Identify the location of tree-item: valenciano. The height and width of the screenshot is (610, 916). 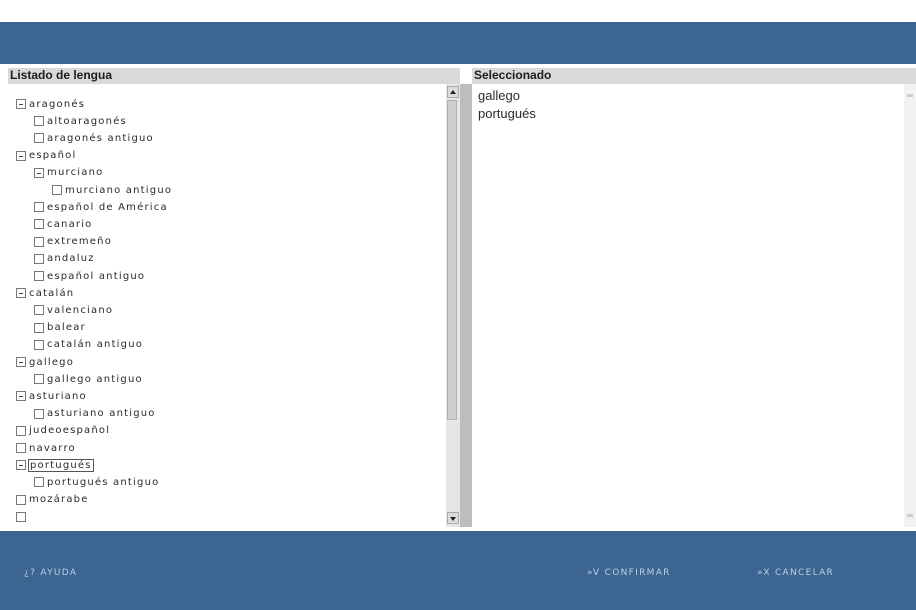
(73, 310).